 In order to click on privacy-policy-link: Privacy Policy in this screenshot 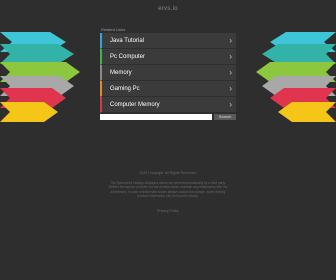, I will do `click(168, 211)`.